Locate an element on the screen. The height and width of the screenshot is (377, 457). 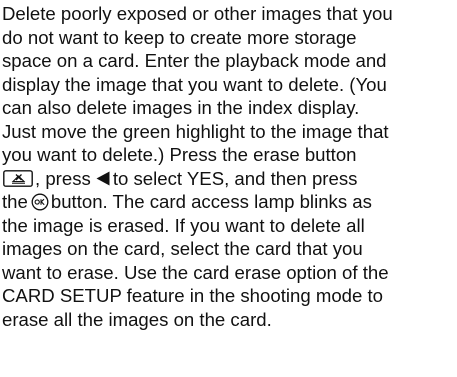
ok-button-icon is located at coordinates (40, 202).